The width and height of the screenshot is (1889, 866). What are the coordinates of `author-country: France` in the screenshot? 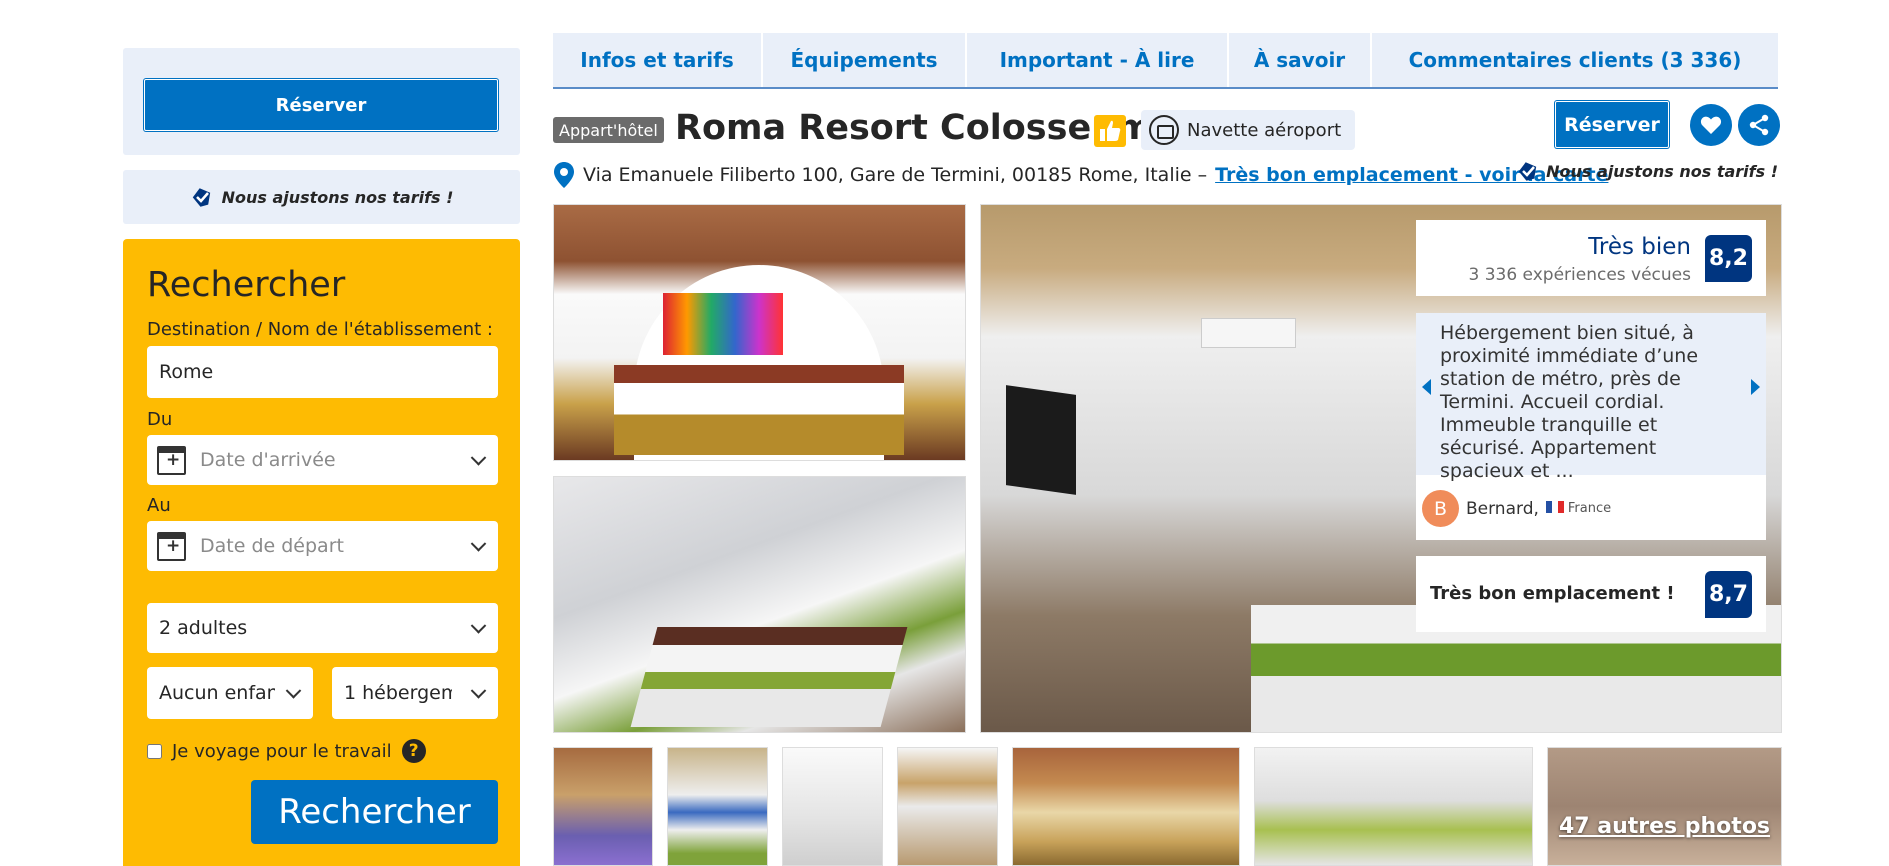 It's located at (1578, 508).